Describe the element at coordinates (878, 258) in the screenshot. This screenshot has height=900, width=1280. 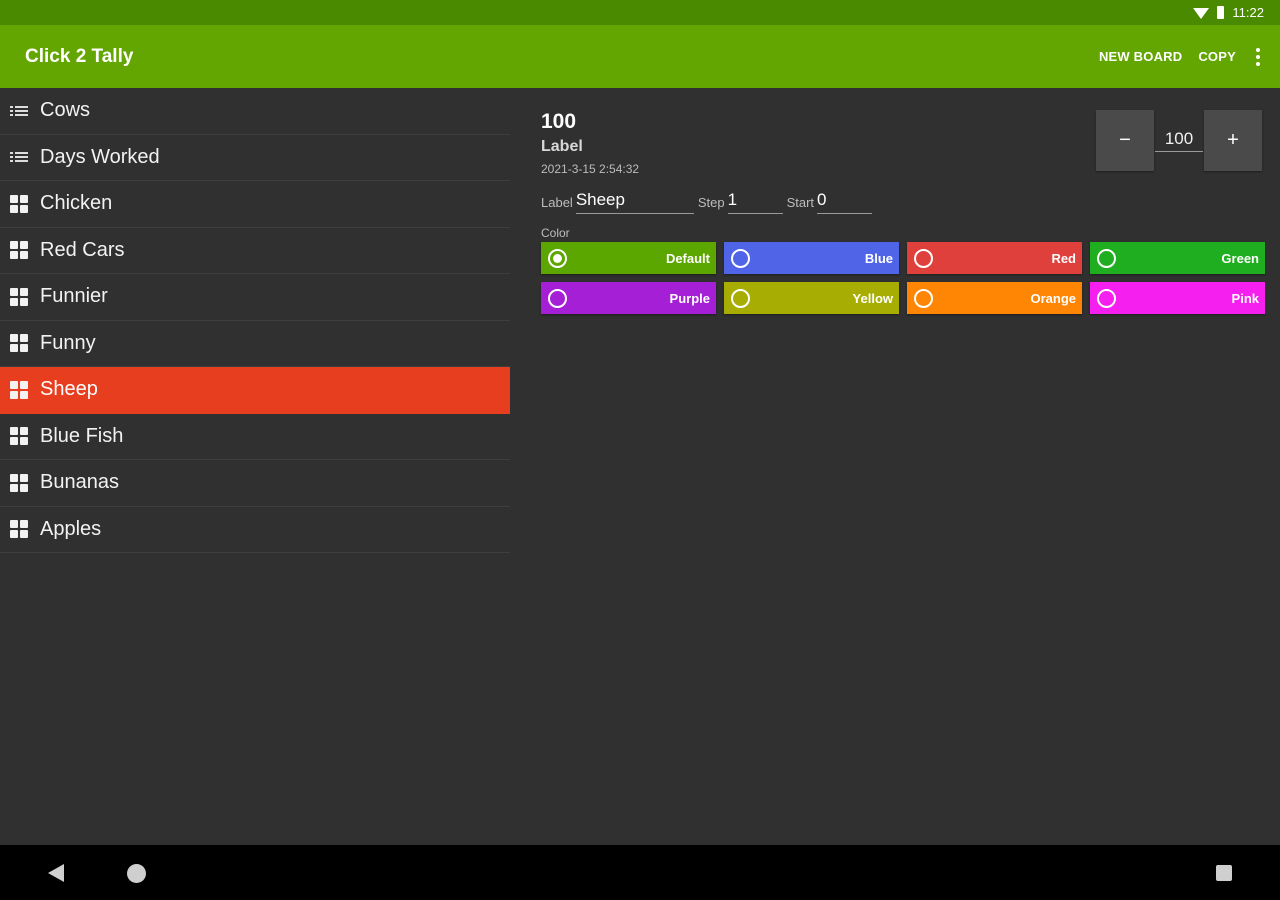
I see `color-option-label: Blue` at that location.